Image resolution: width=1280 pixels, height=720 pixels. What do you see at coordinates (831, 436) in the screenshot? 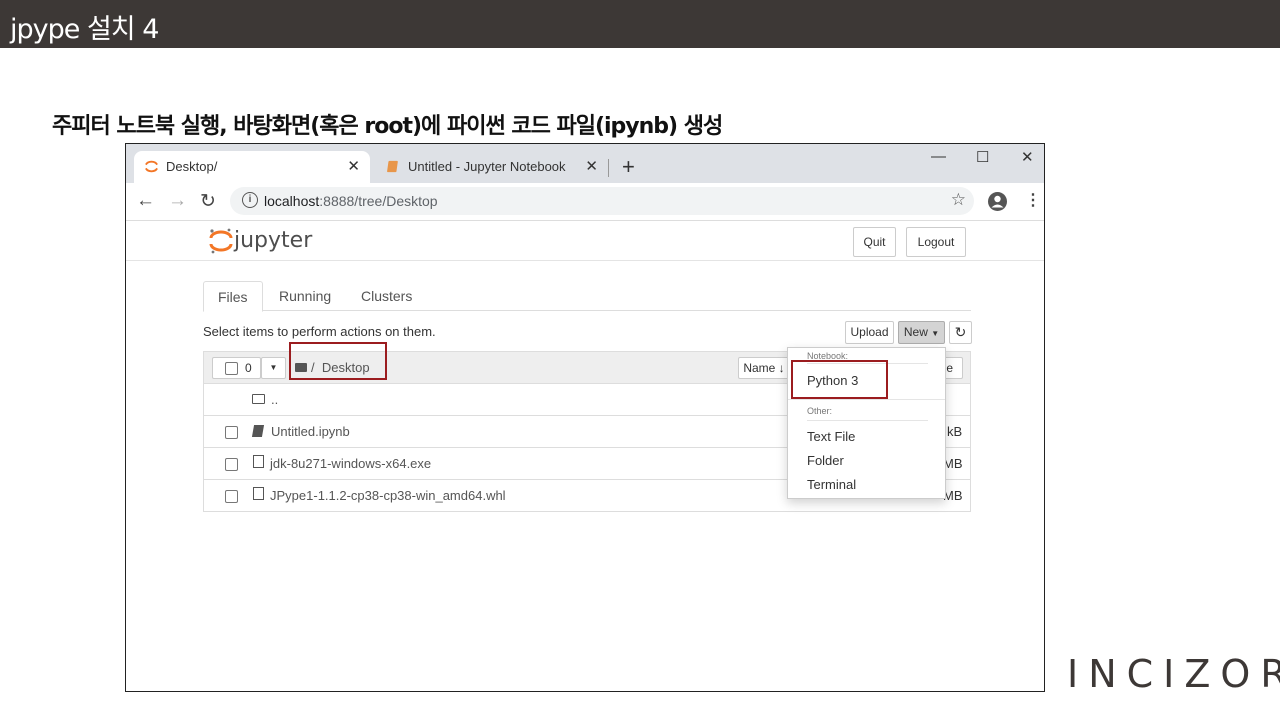
I see `menu-item-text-file: Text File` at bounding box center [831, 436].